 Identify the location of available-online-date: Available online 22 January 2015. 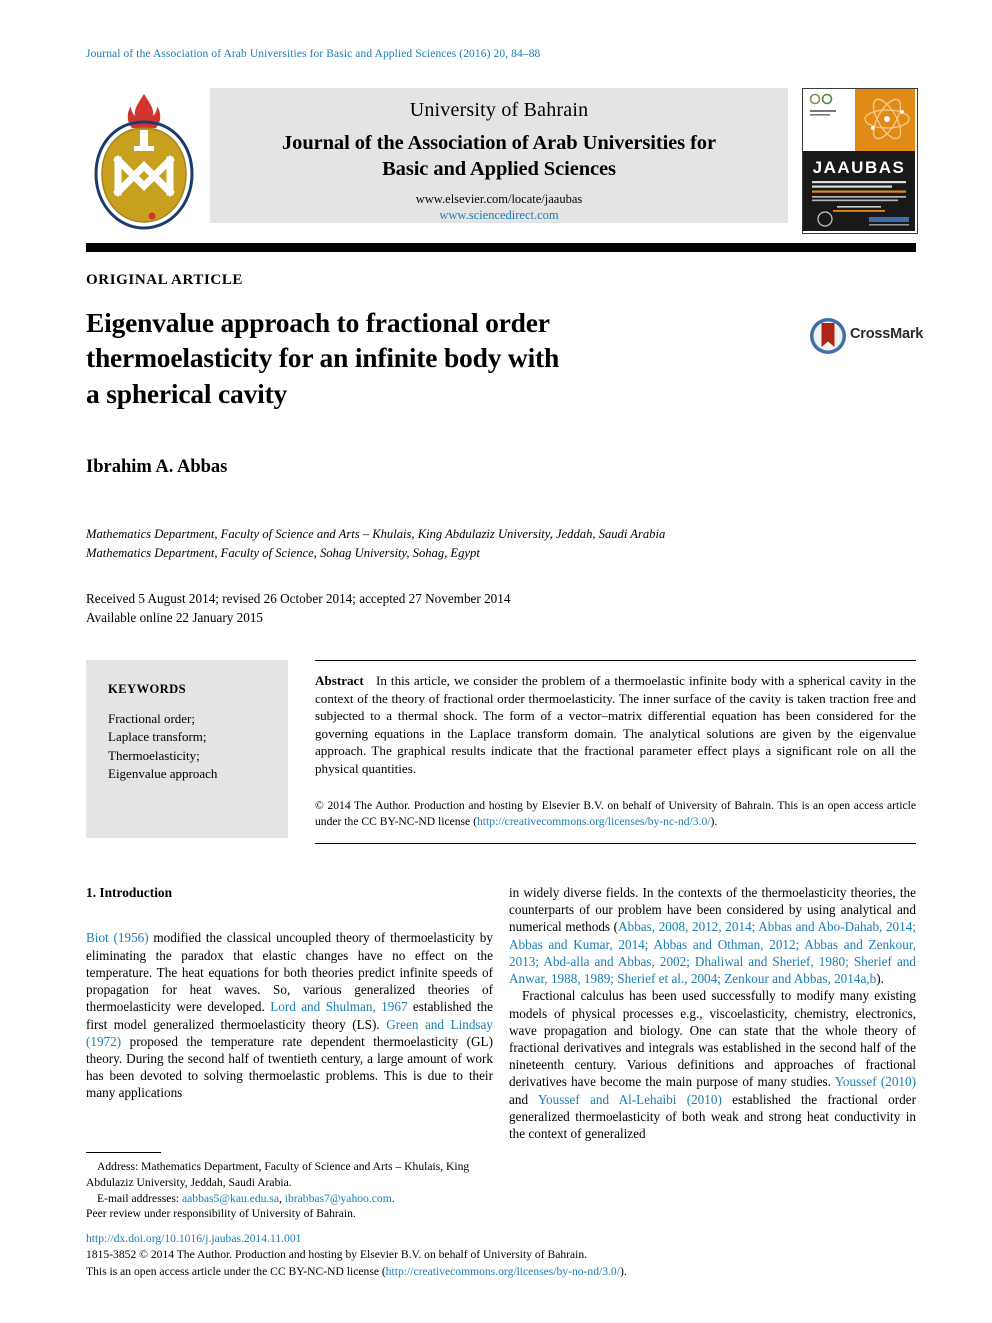
(175, 618).